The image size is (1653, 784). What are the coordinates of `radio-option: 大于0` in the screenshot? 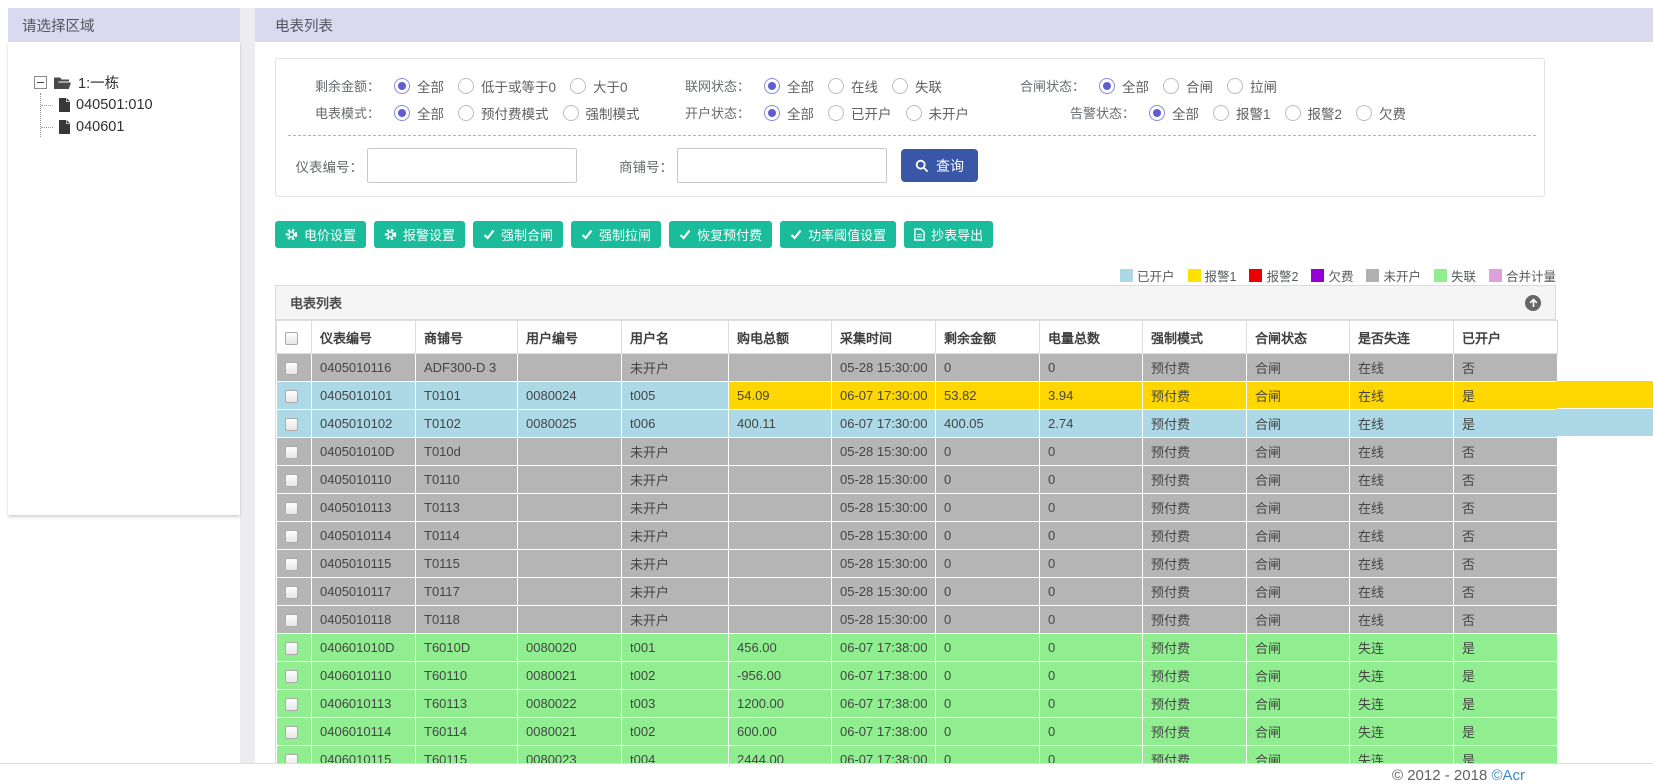 It's located at (599, 86).